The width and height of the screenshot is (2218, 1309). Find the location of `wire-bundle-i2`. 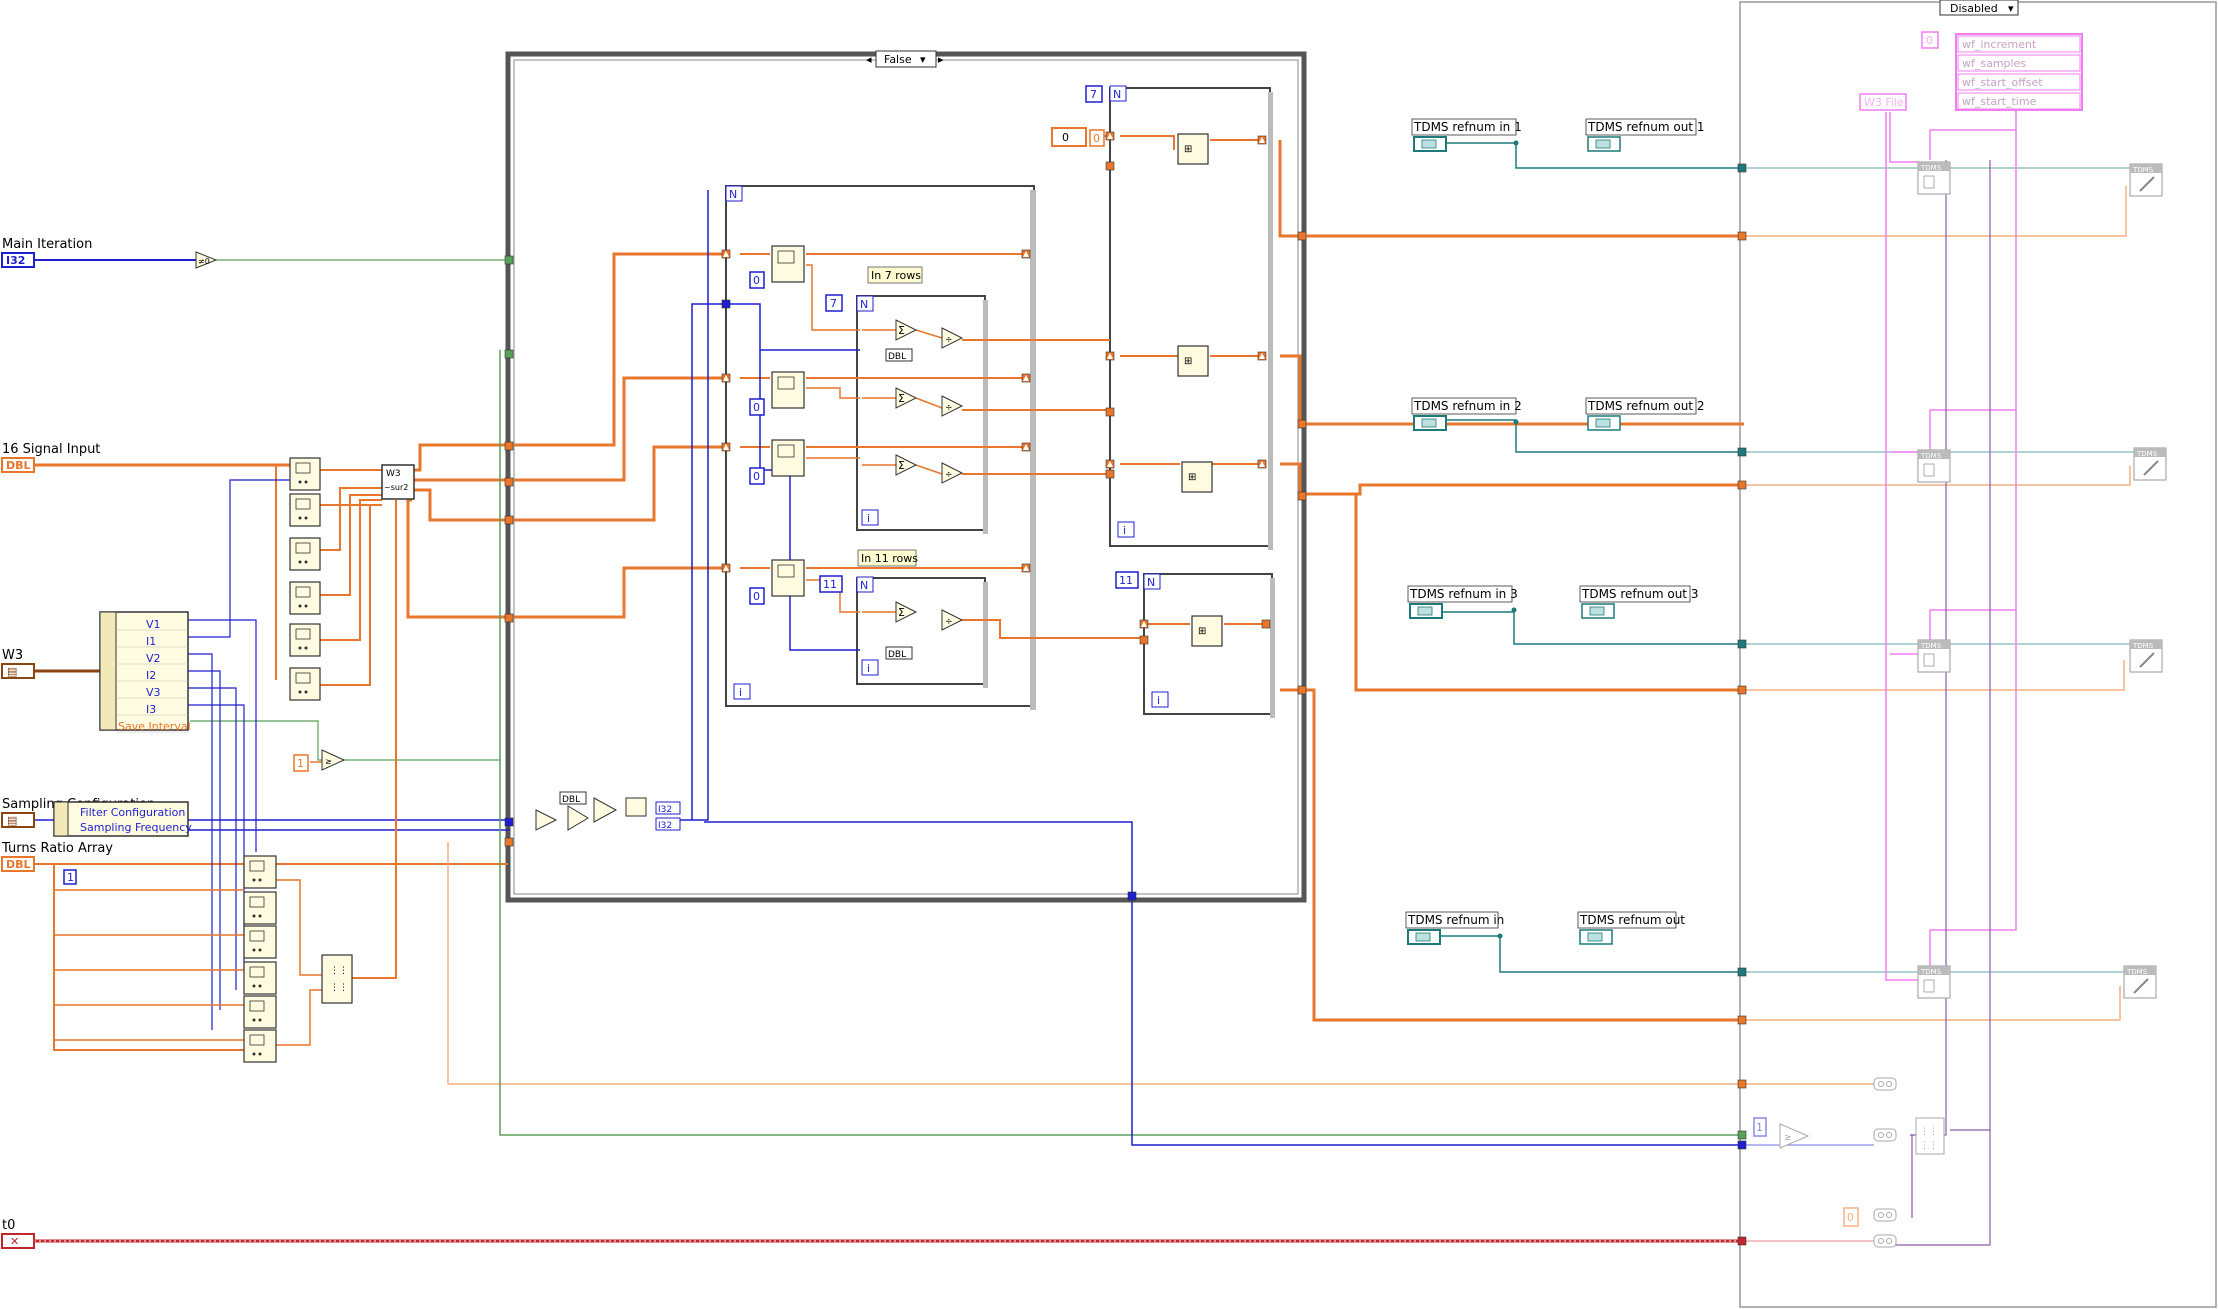

wire-bundle-i2 is located at coordinates (204, 840).